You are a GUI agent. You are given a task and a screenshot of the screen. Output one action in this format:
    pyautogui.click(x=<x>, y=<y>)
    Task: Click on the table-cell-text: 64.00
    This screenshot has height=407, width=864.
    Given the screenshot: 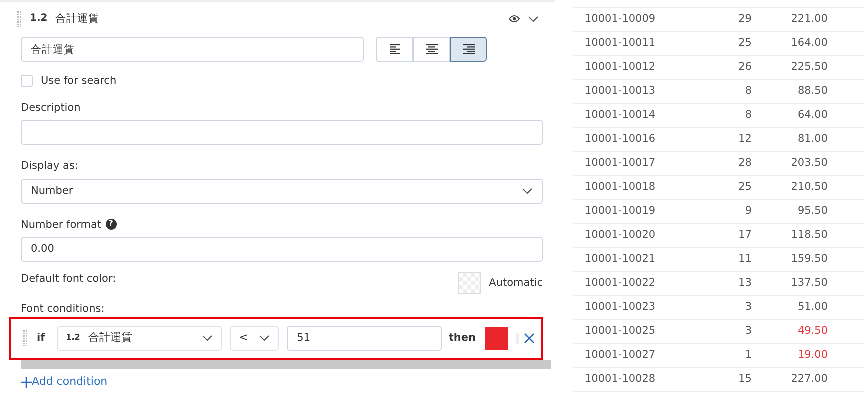 What is the action you would take?
    pyautogui.click(x=812, y=115)
    